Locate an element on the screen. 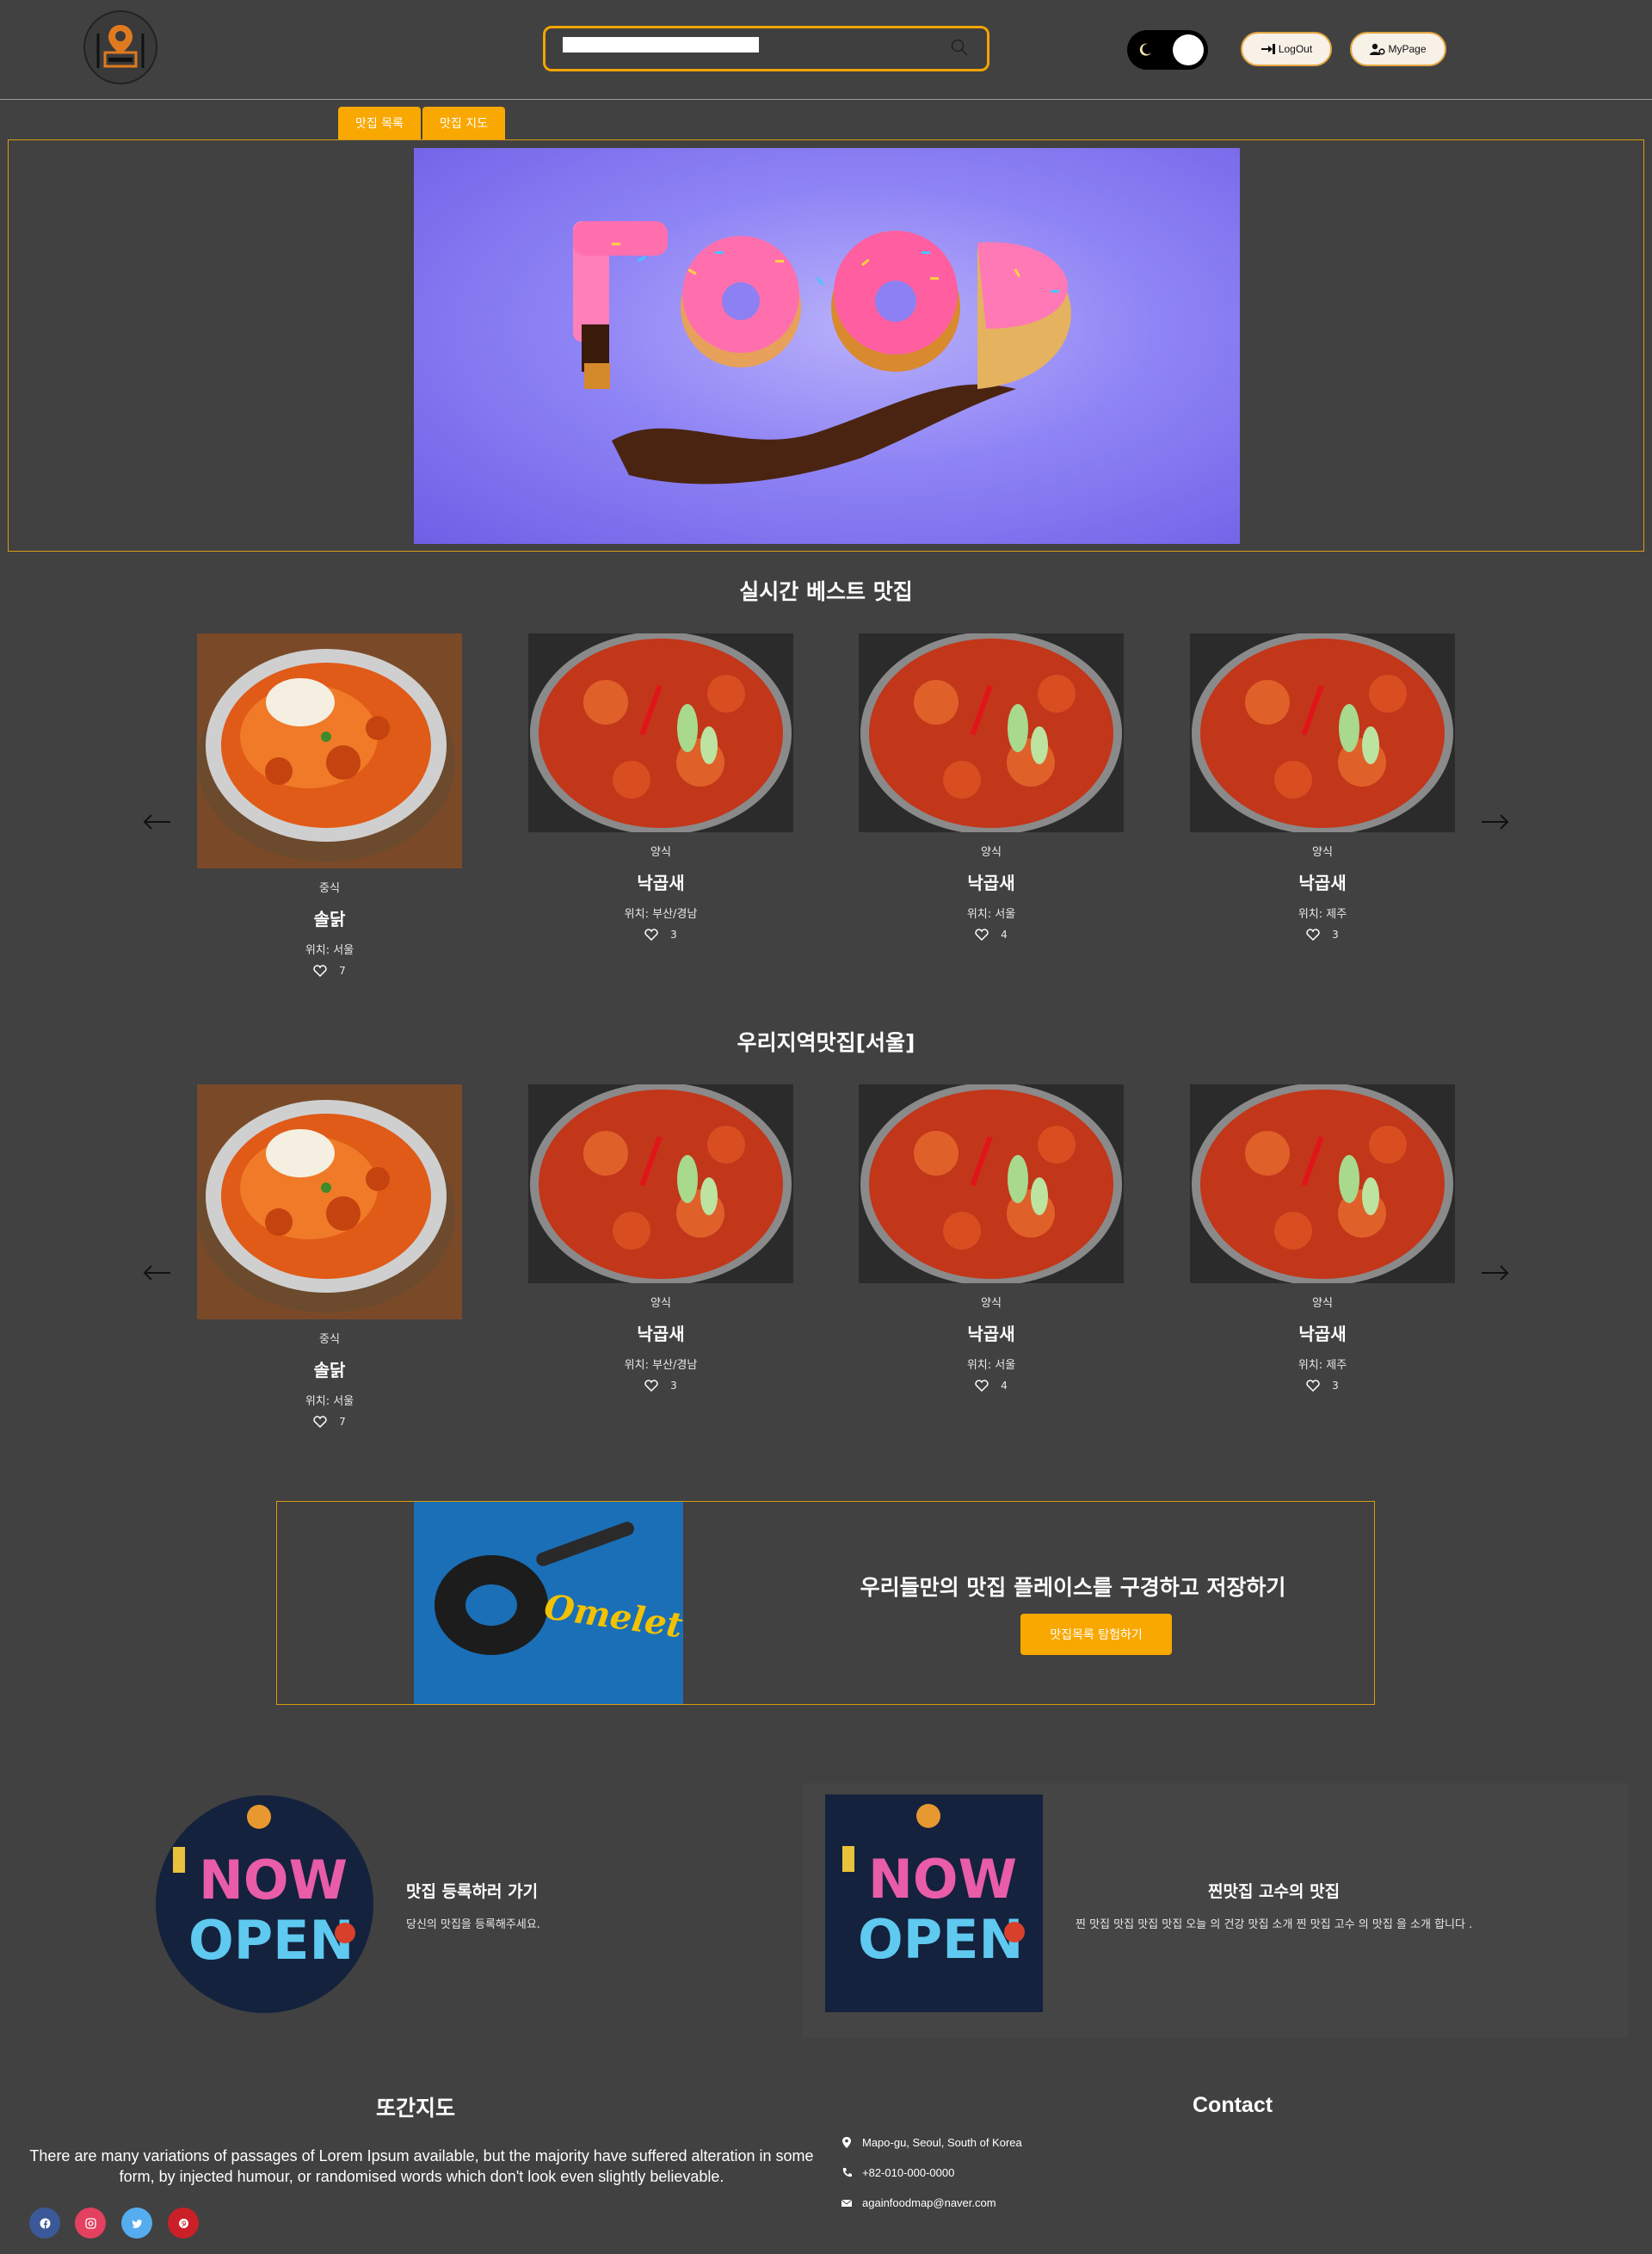  twitter-icon is located at coordinates (136, 2224).